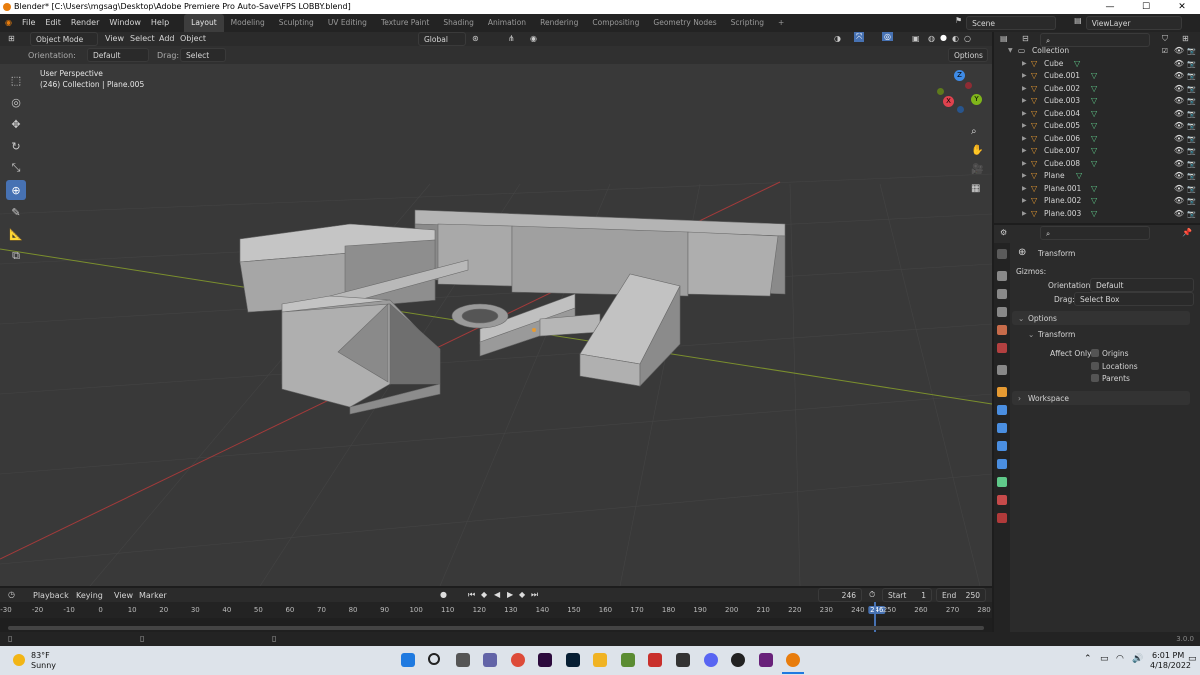 The image size is (1200, 675). Describe the element at coordinates (711, 660) in the screenshot. I see `discord-icon` at that location.